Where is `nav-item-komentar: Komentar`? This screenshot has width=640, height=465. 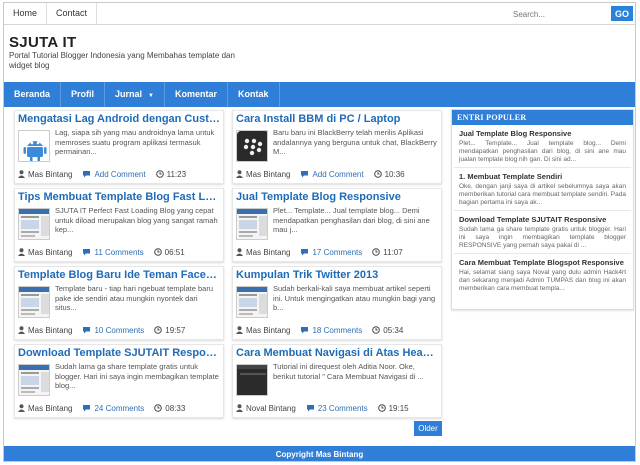 nav-item-komentar: Komentar is located at coordinates (197, 94).